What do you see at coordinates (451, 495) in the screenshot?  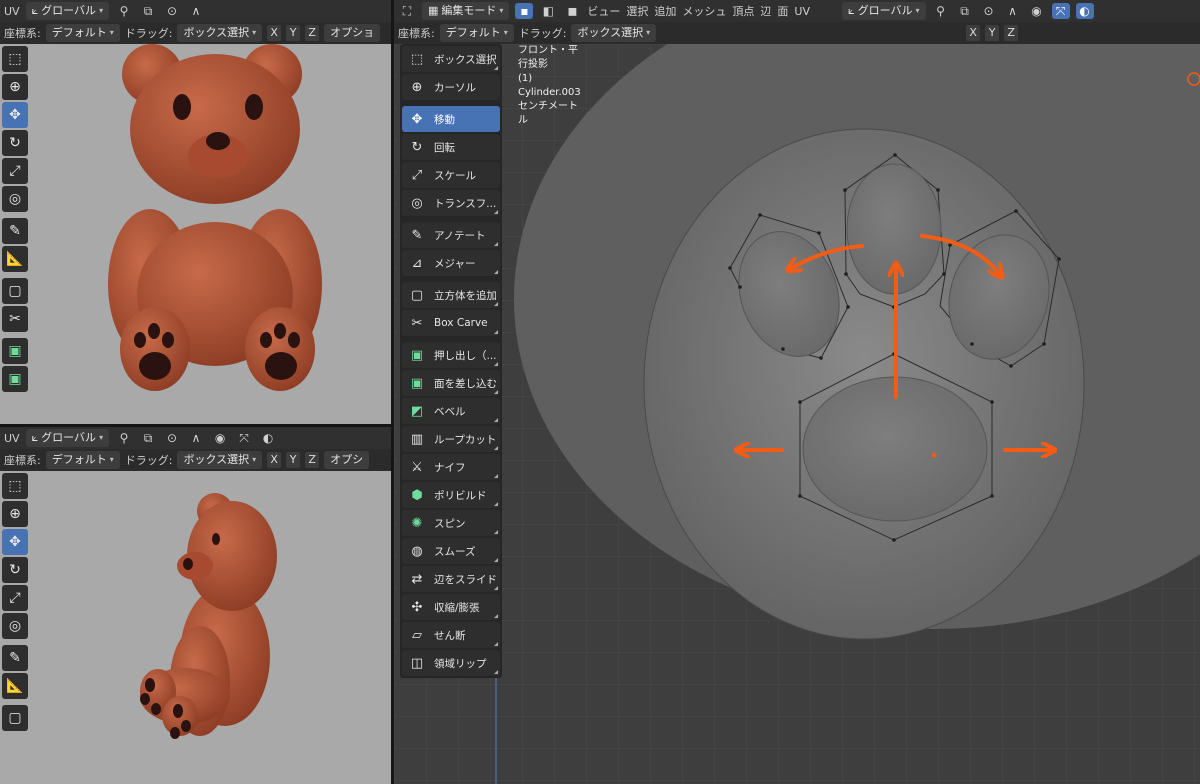 I see `tool-poly-build: ⬢ ポリビルド` at bounding box center [451, 495].